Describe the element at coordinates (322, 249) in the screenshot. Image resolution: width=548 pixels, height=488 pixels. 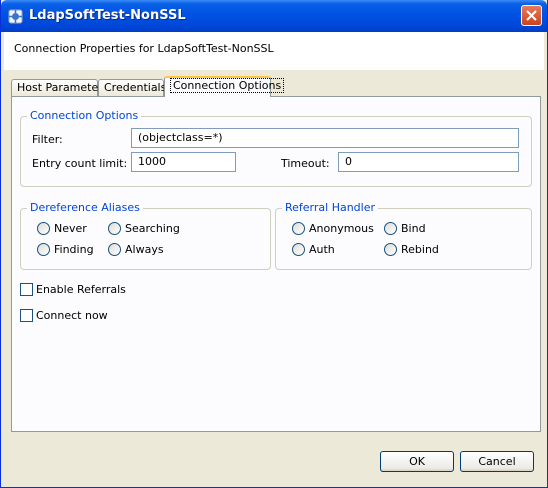
I see `radio-label: Auth` at that location.